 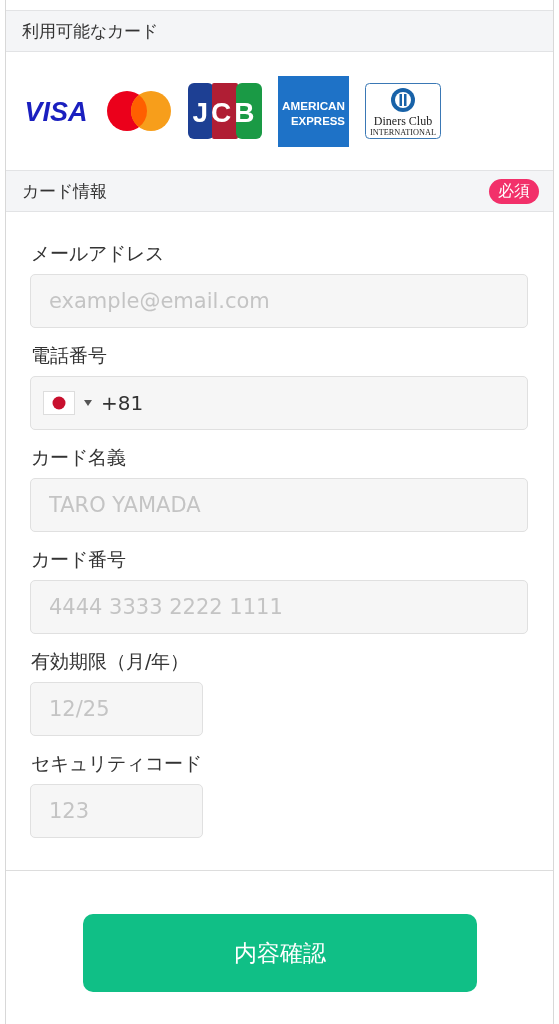 What do you see at coordinates (313, 111) in the screenshot?
I see `amex-logo: AMERICAN EXPRESS` at bounding box center [313, 111].